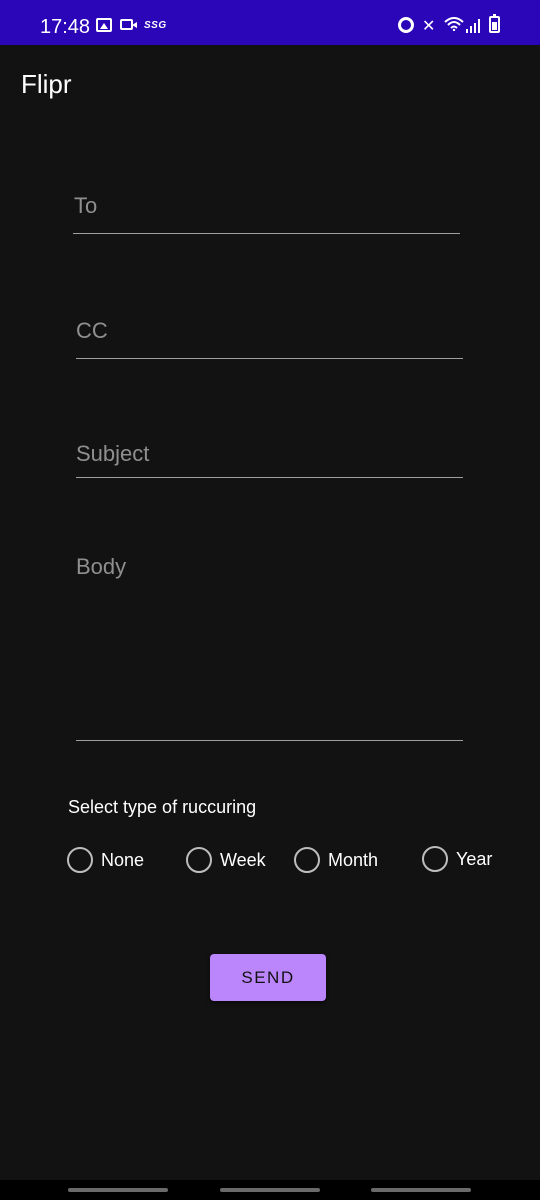 The height and width of the screenshot is (1200, 540). What do you see at coordinates (421, 1190) in the screenshot?
I see `back-button` at bounding box center [421, 1190].